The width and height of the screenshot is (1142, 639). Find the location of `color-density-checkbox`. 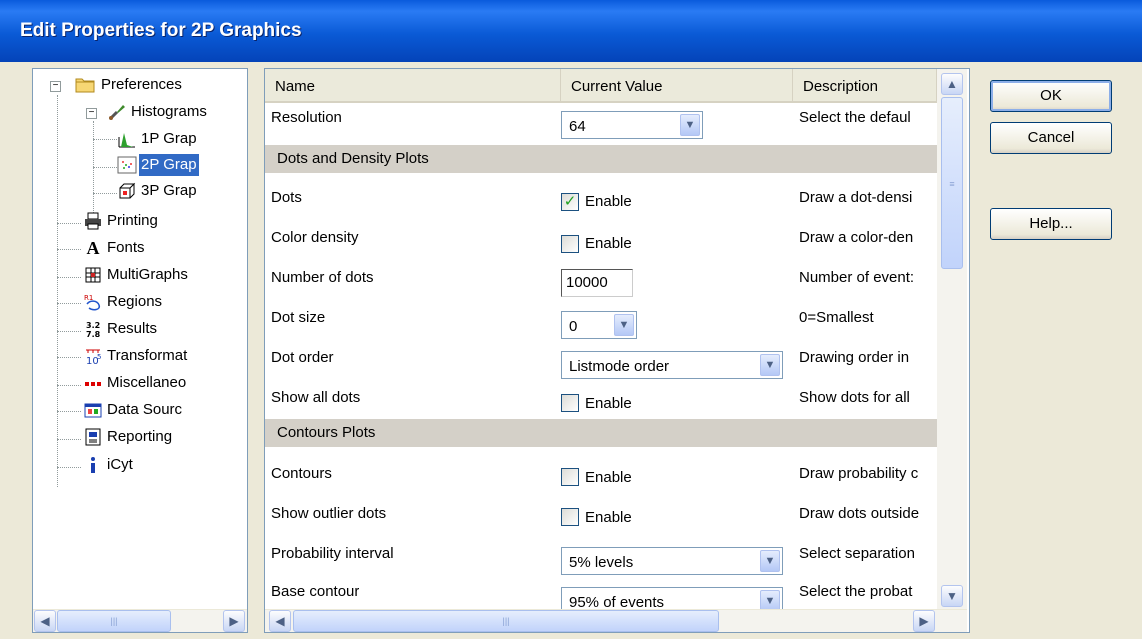

color-density-checkbox is located at coordinates (570, 244).